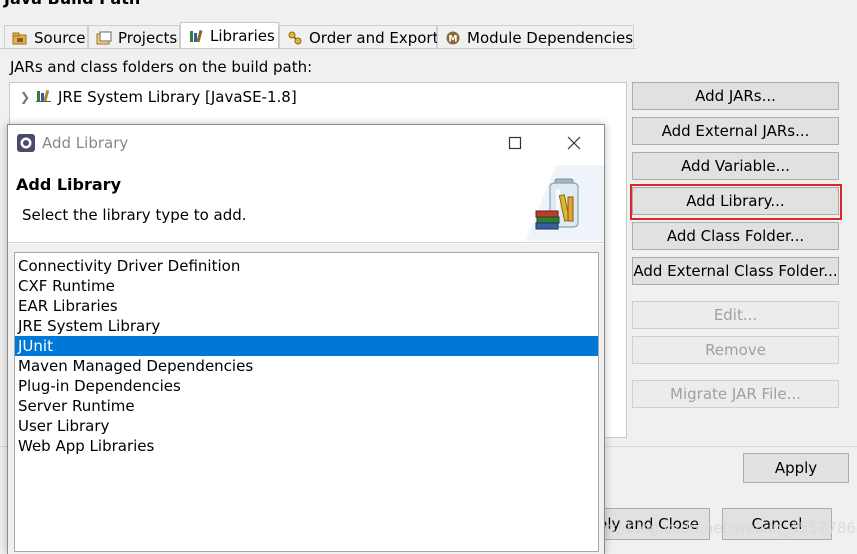 This screenshot has height=554, width=857. What do you see at coordinates (306, 406) in the screenshot?
I see `list-item: Server Runtime` at bounding box center [306, 406].